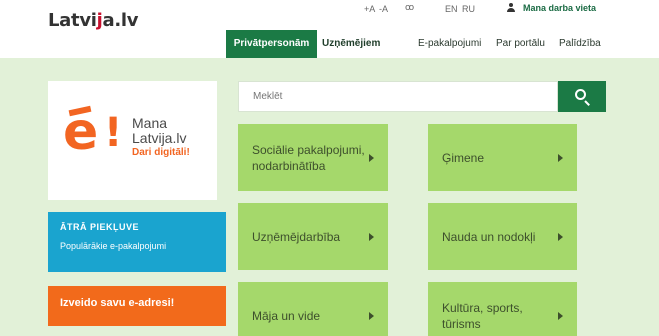 Image resolution: width=659 pixels, height=336 pixels. I want to click on tile-label: Kultūra, sports, tūrisms, so click(482, 315).